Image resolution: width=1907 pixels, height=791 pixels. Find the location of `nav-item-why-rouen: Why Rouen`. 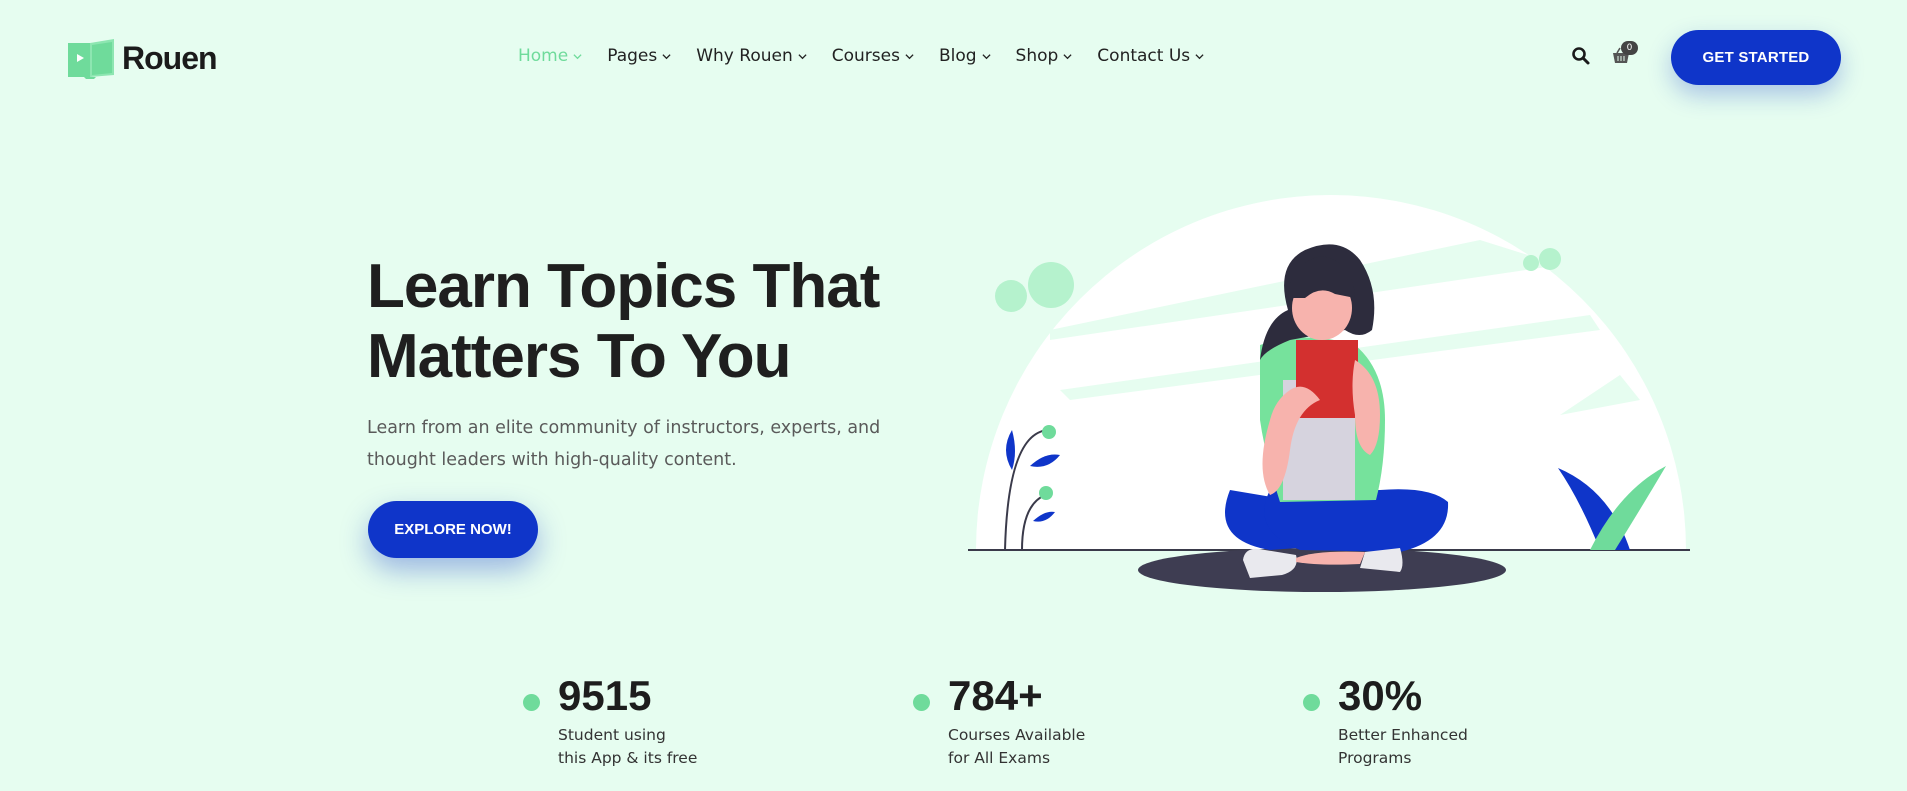

nav-item-why-rouen: Why Rouen is located at coordinates (751, 56).